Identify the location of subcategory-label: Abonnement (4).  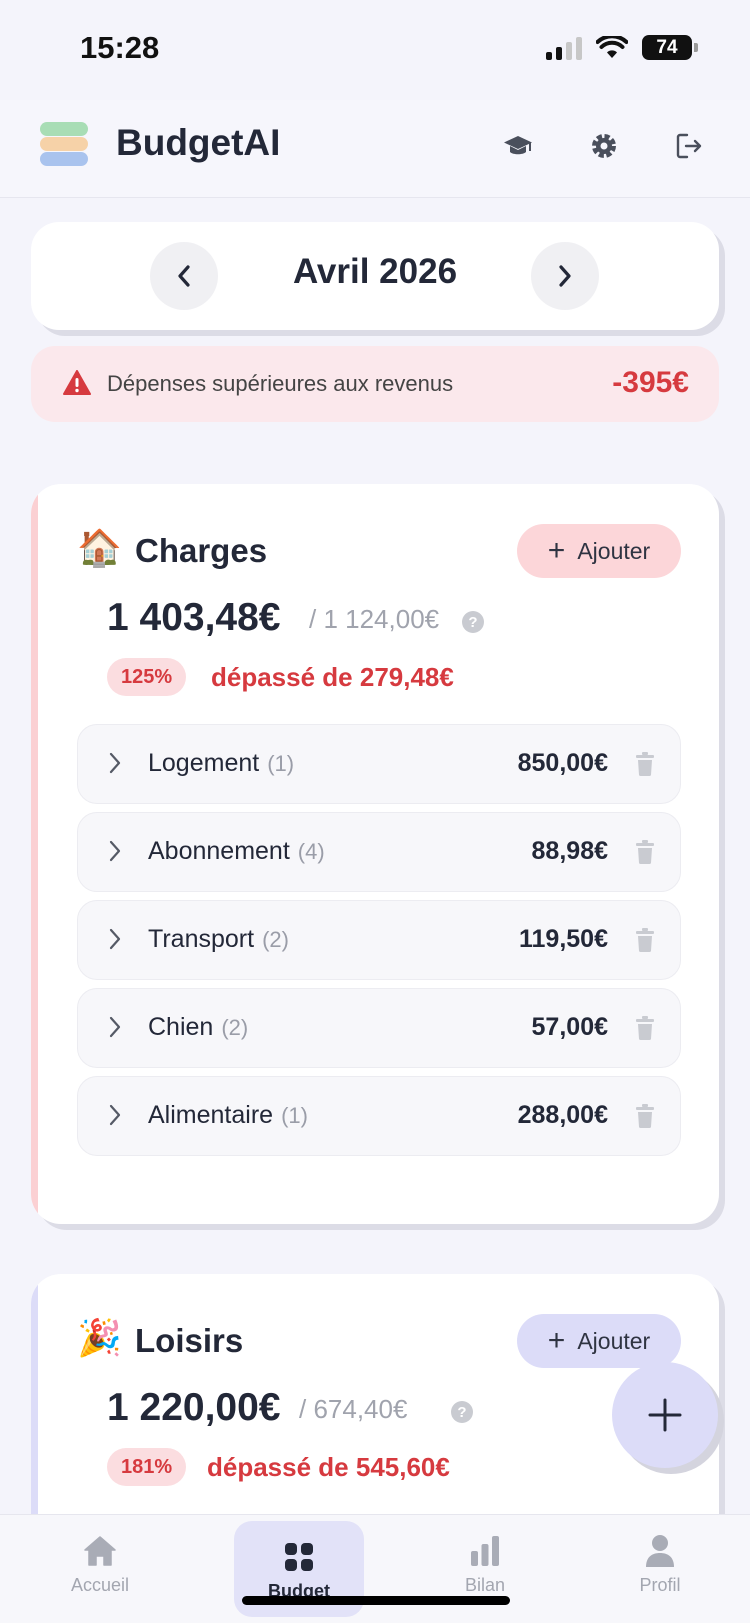
(236, 851).